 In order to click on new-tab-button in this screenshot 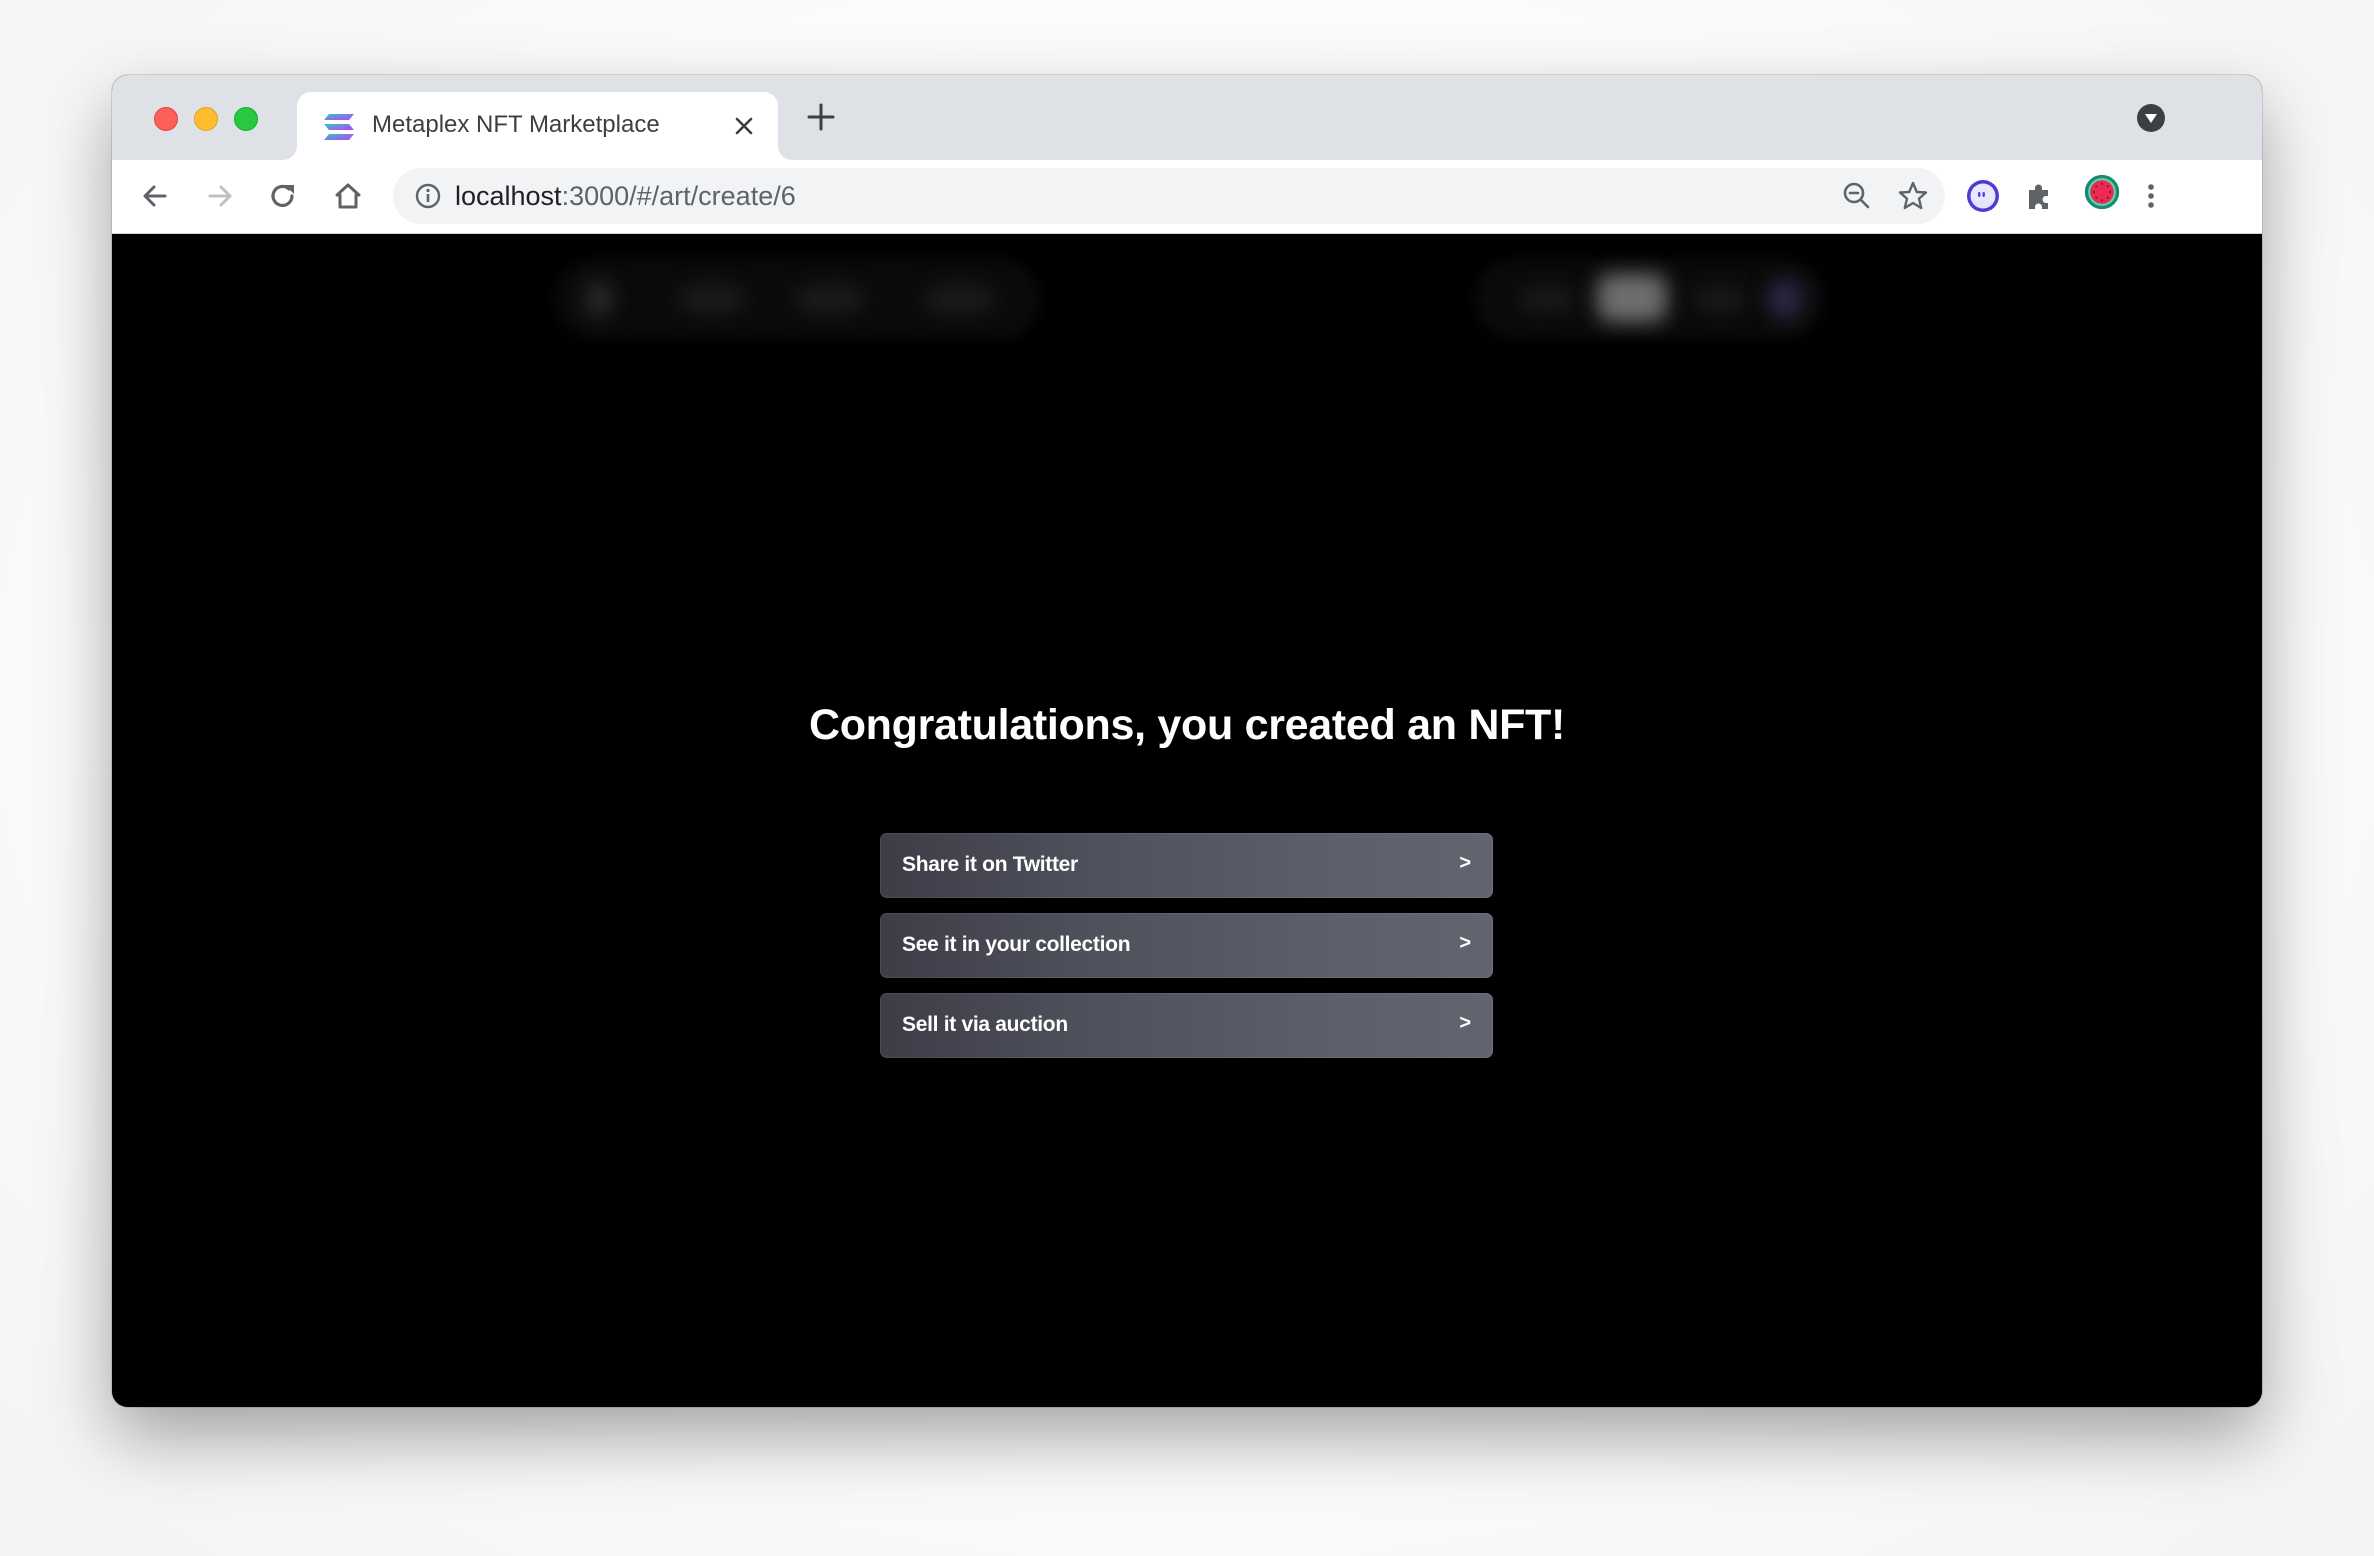, I will do `click(821, 117)`.